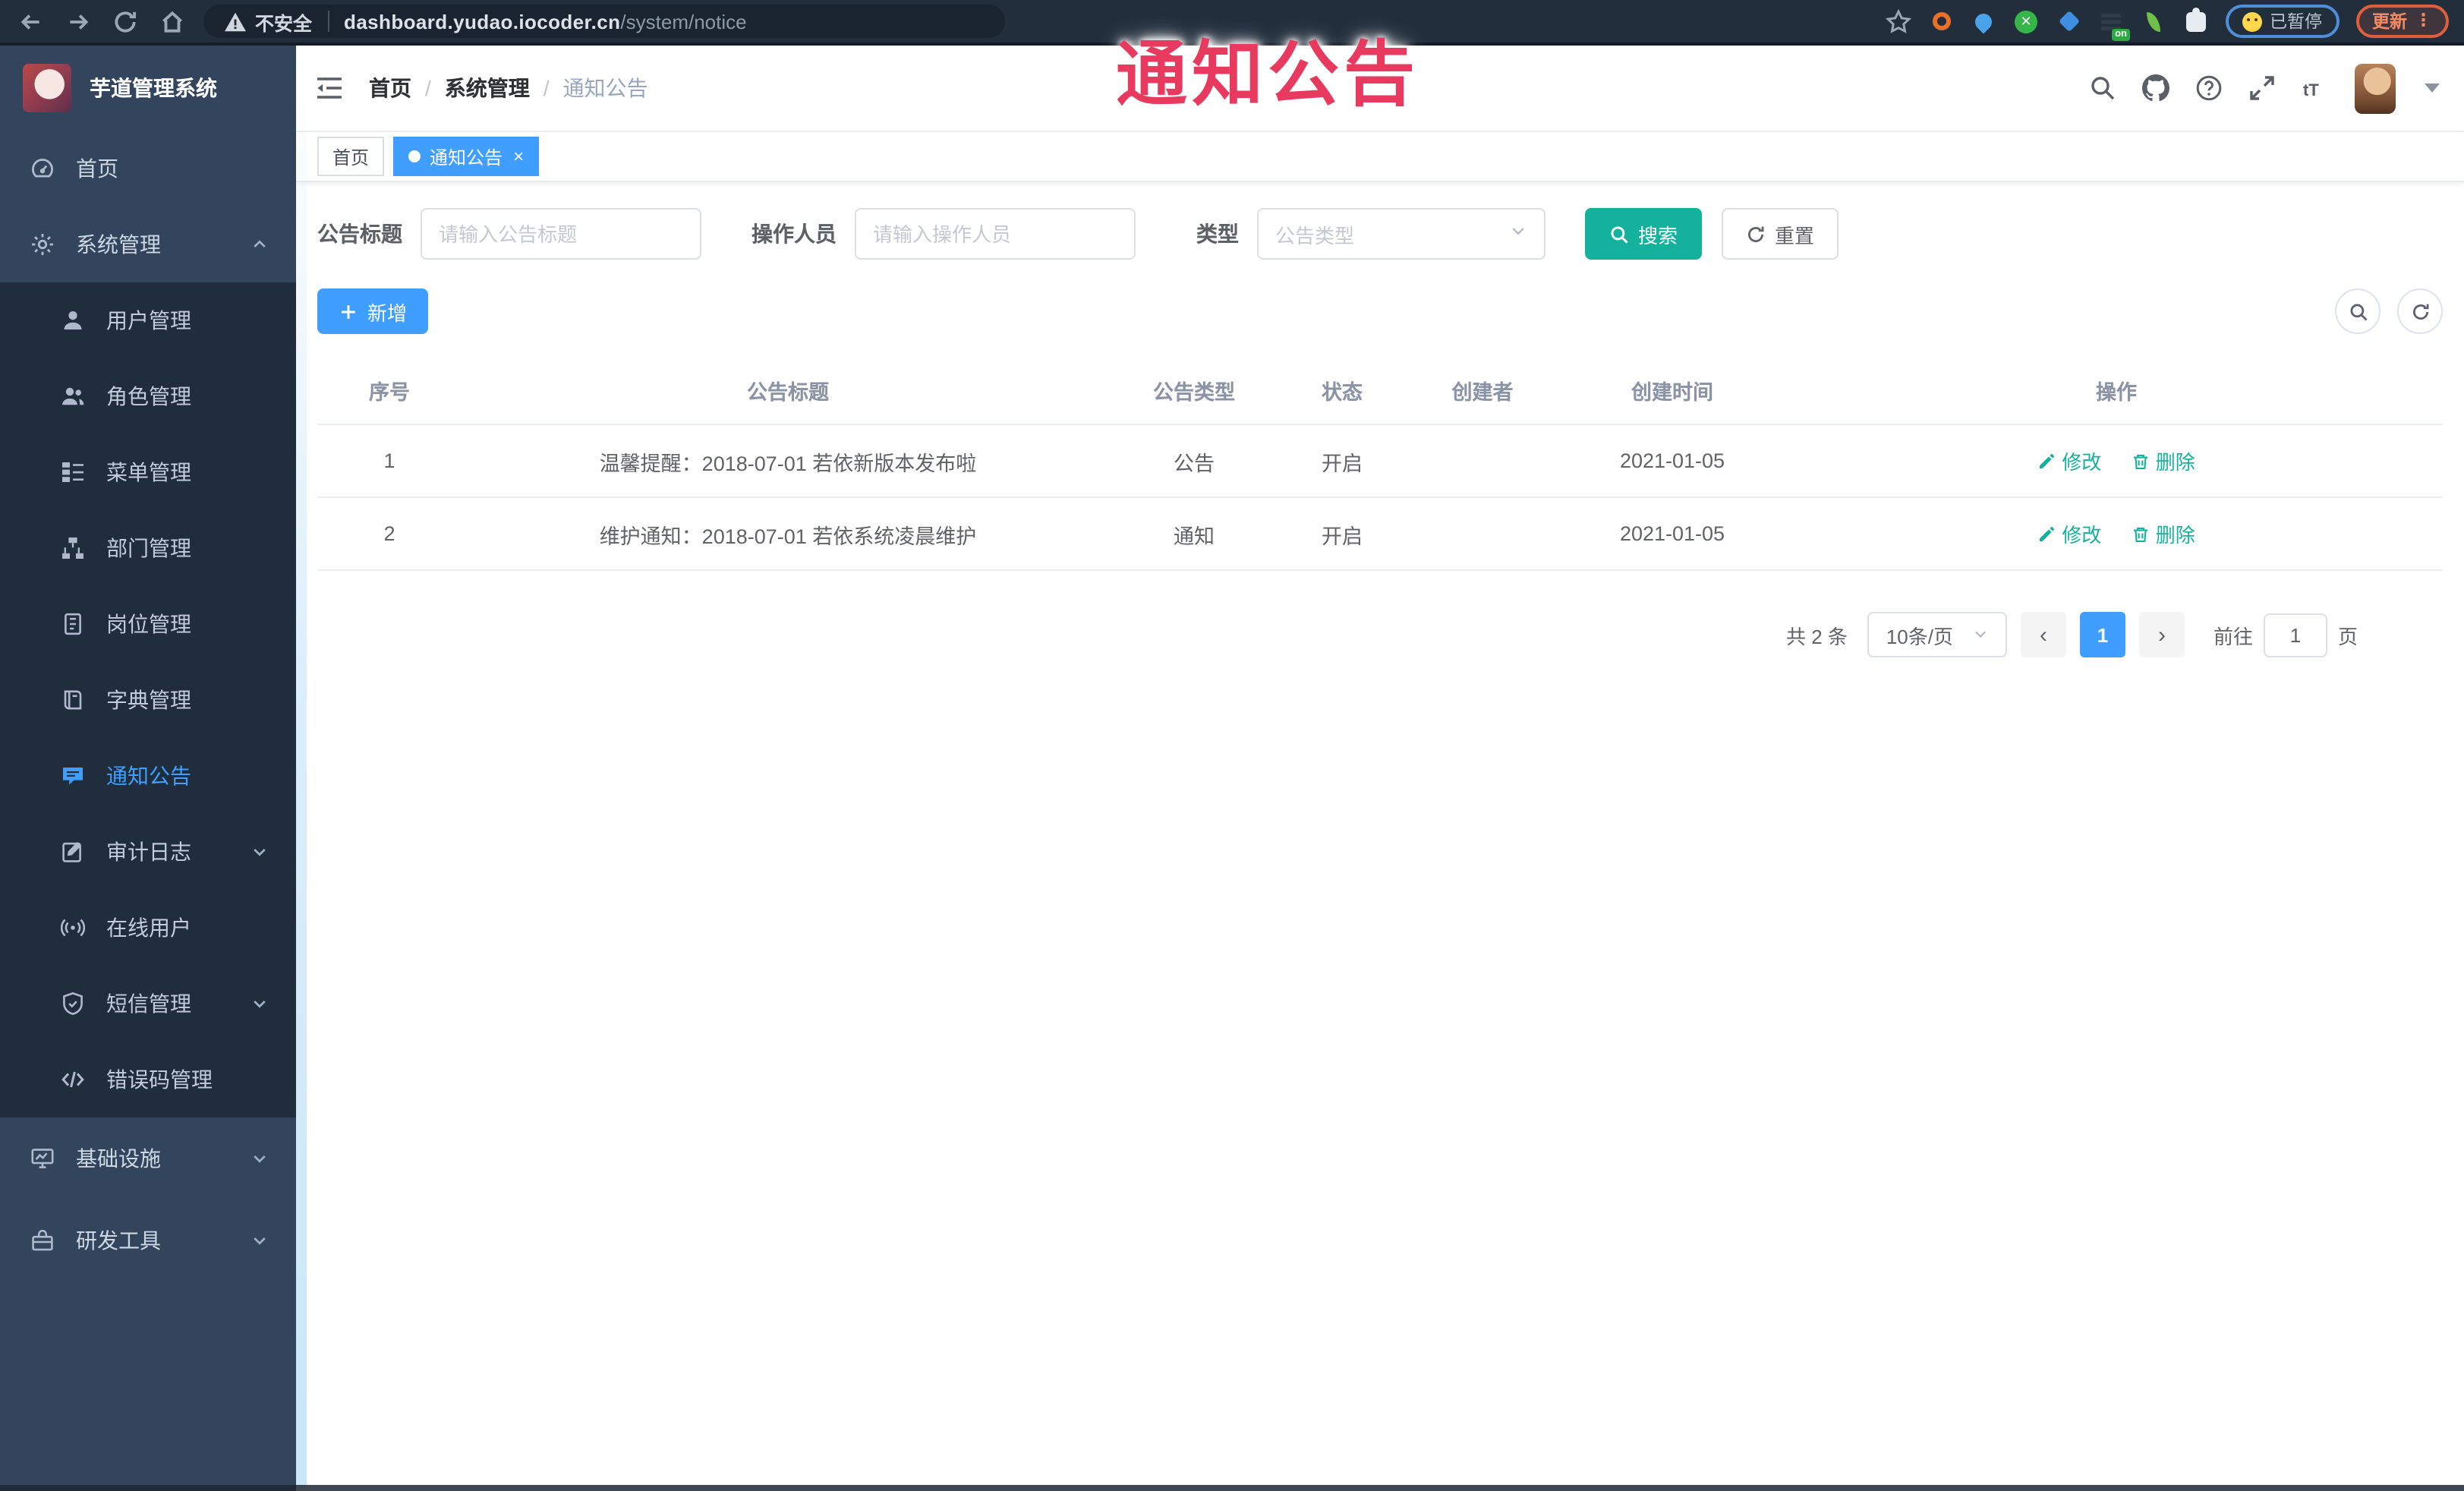 The width and height of the screenshot is (2464, 1491). Describe the element at coordinates (73, 928) in the screenshot. I see `online-signal-icon` at that location.